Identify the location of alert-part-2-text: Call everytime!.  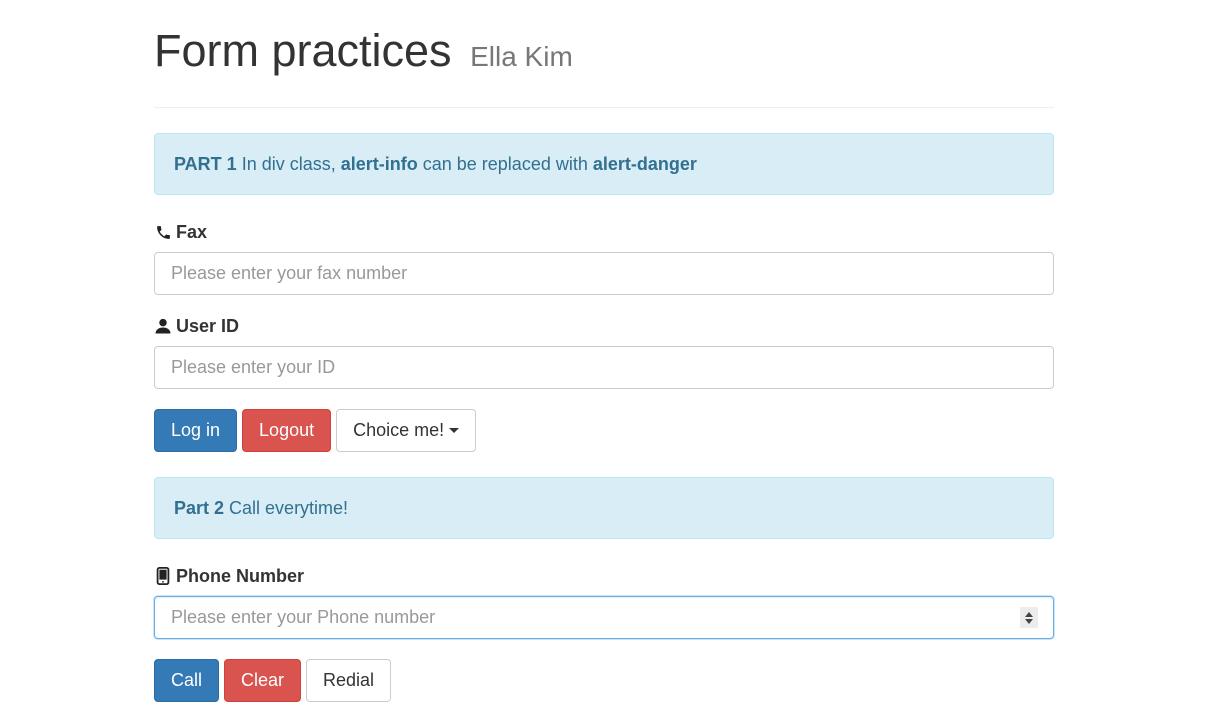
(286, 507).